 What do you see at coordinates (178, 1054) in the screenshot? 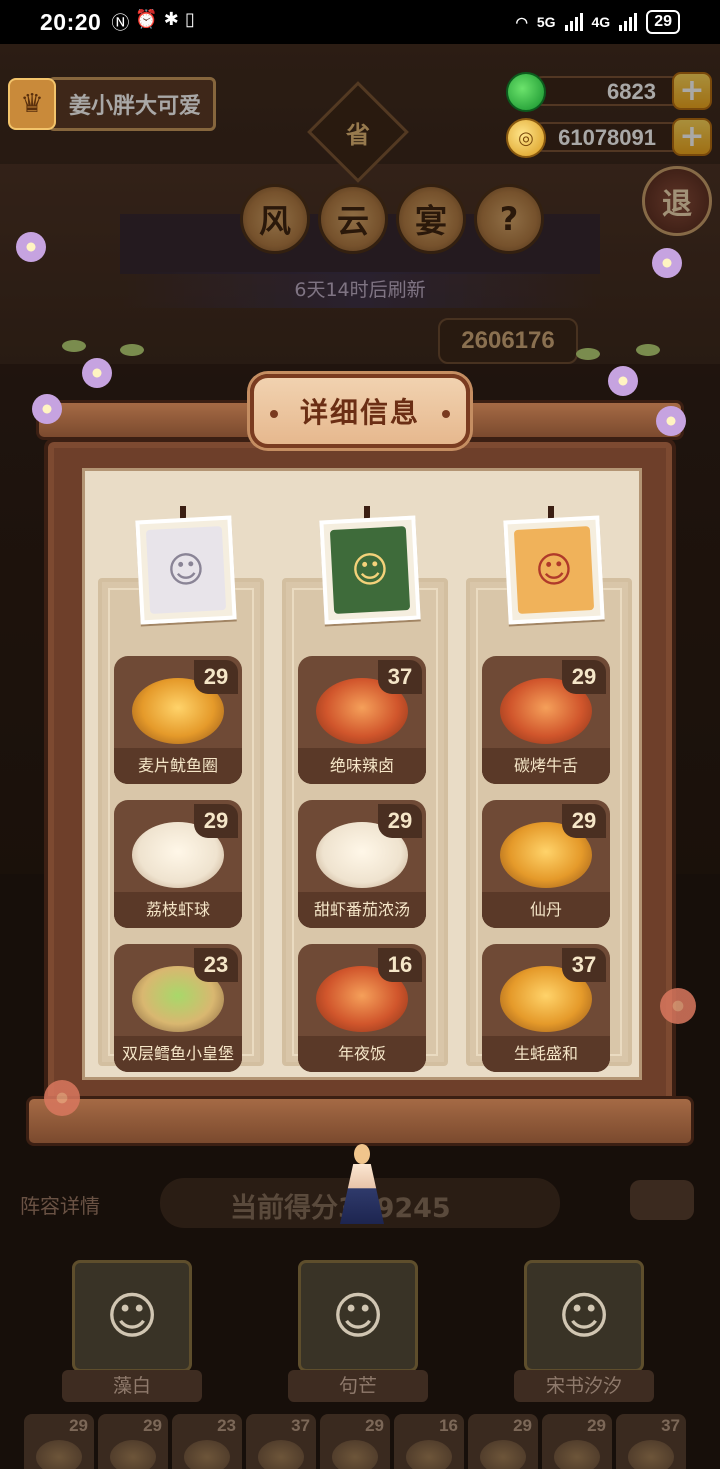
I see `dish-name: 双层鳕鱼小皇堡` at bounding box center [178, 1054].